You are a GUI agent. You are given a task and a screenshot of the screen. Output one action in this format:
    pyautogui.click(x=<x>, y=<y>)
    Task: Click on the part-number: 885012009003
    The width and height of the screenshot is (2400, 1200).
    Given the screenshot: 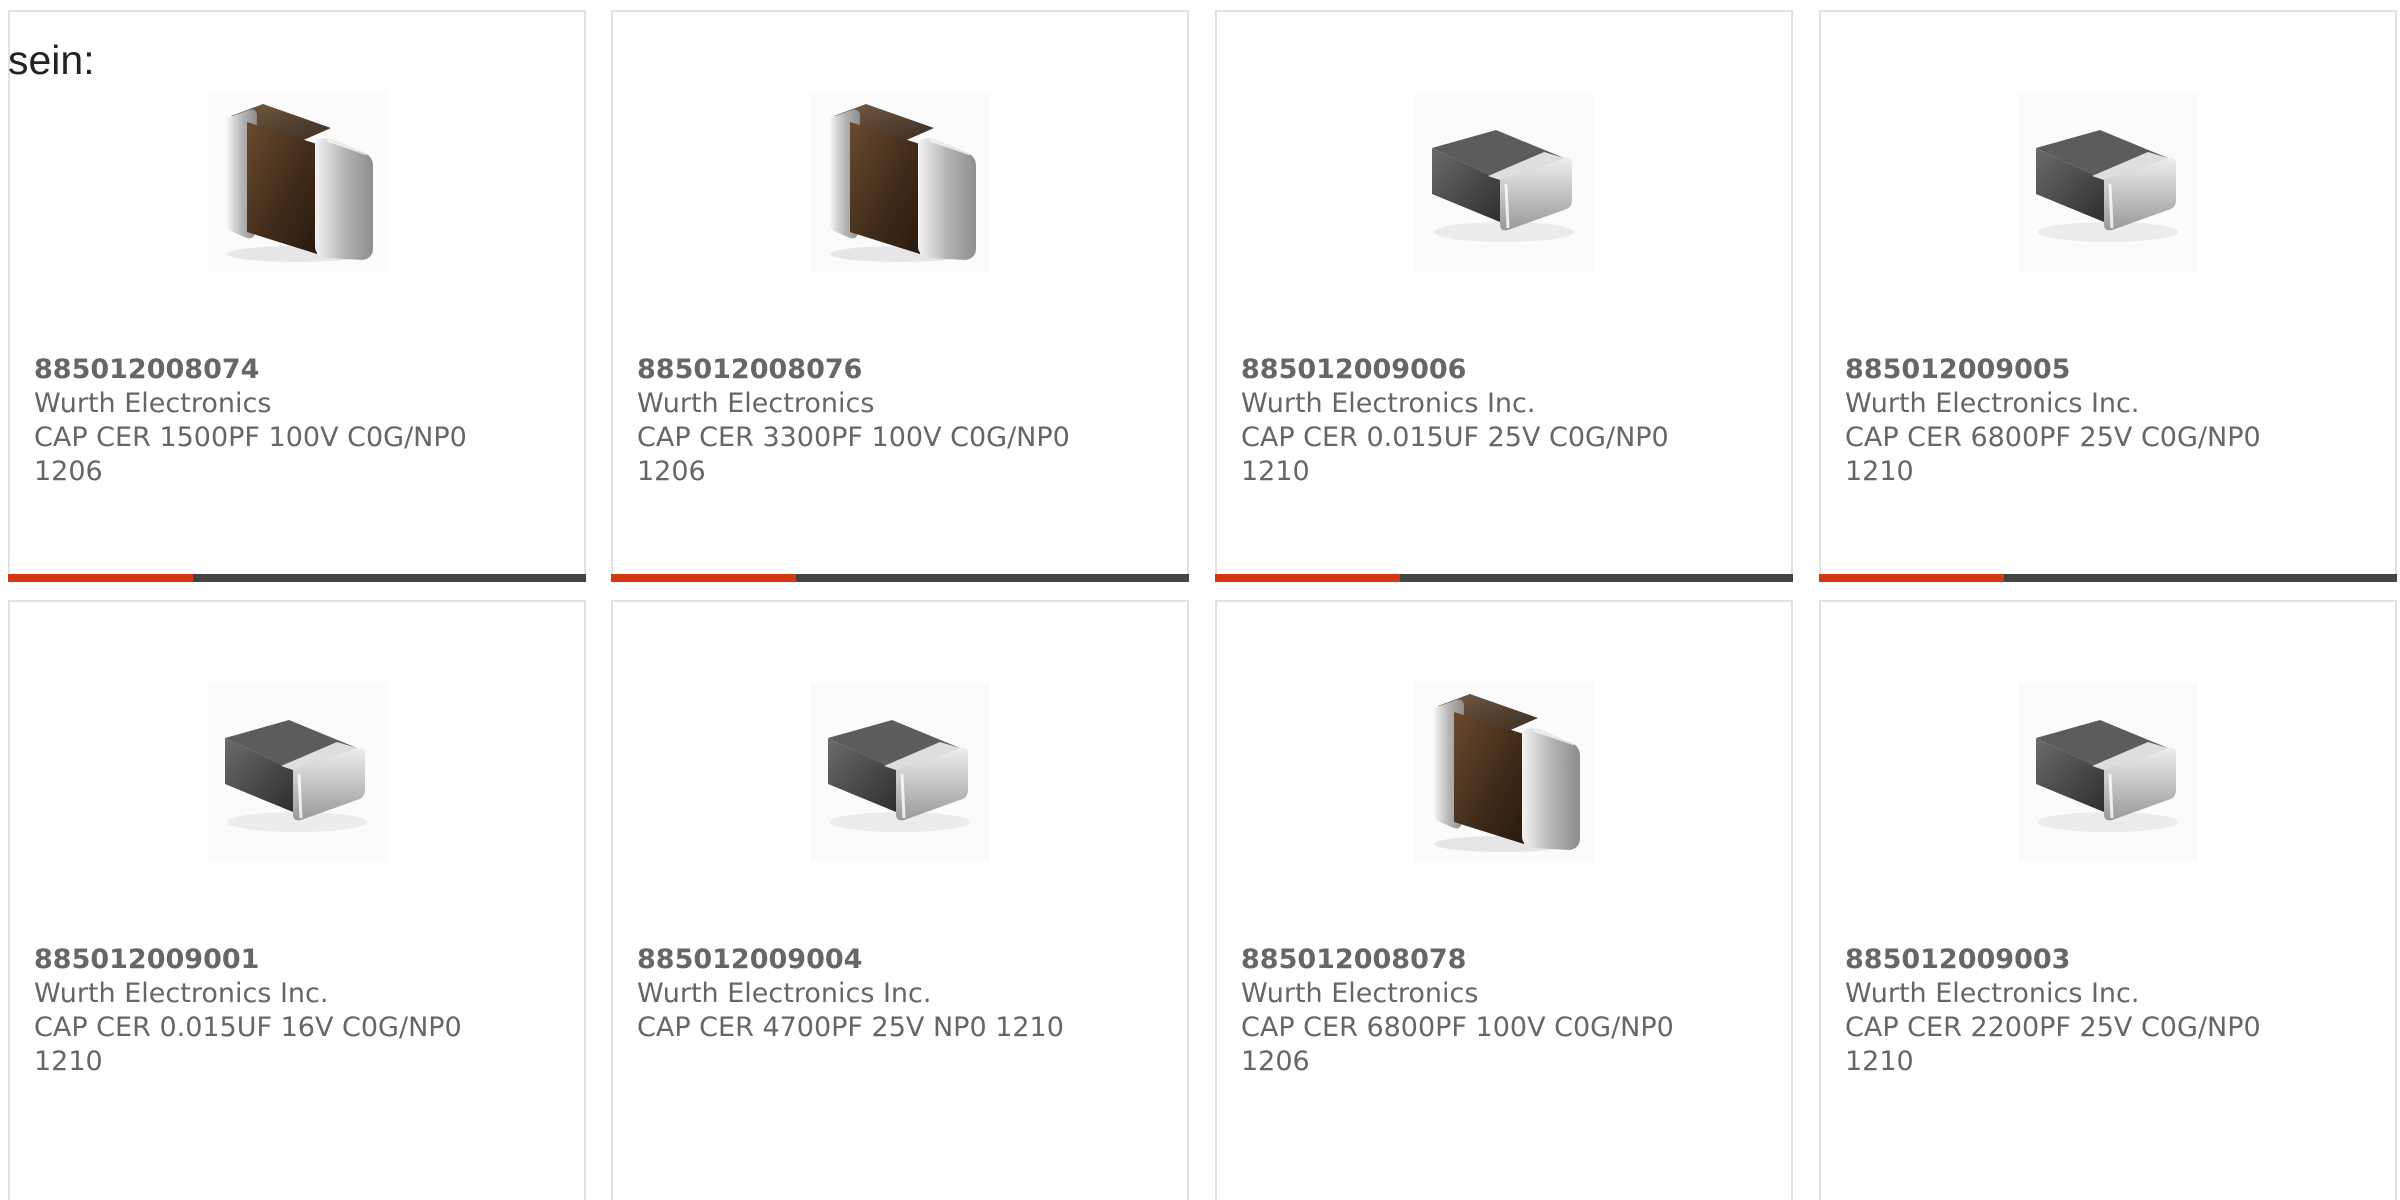 What is the action you would take?
    pyautogui.click(x=2085, y=960)
    